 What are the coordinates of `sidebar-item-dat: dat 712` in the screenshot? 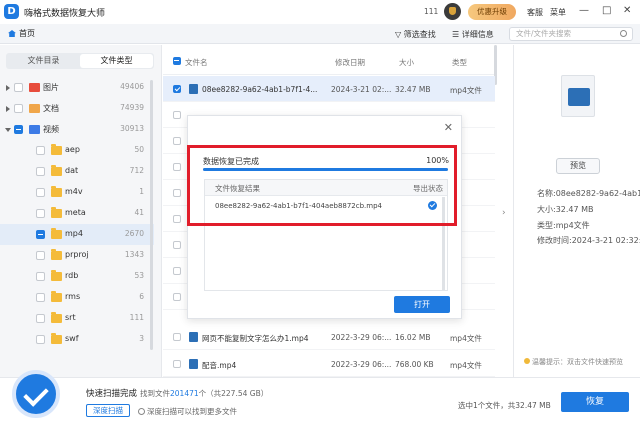 It's located at (77, 171).